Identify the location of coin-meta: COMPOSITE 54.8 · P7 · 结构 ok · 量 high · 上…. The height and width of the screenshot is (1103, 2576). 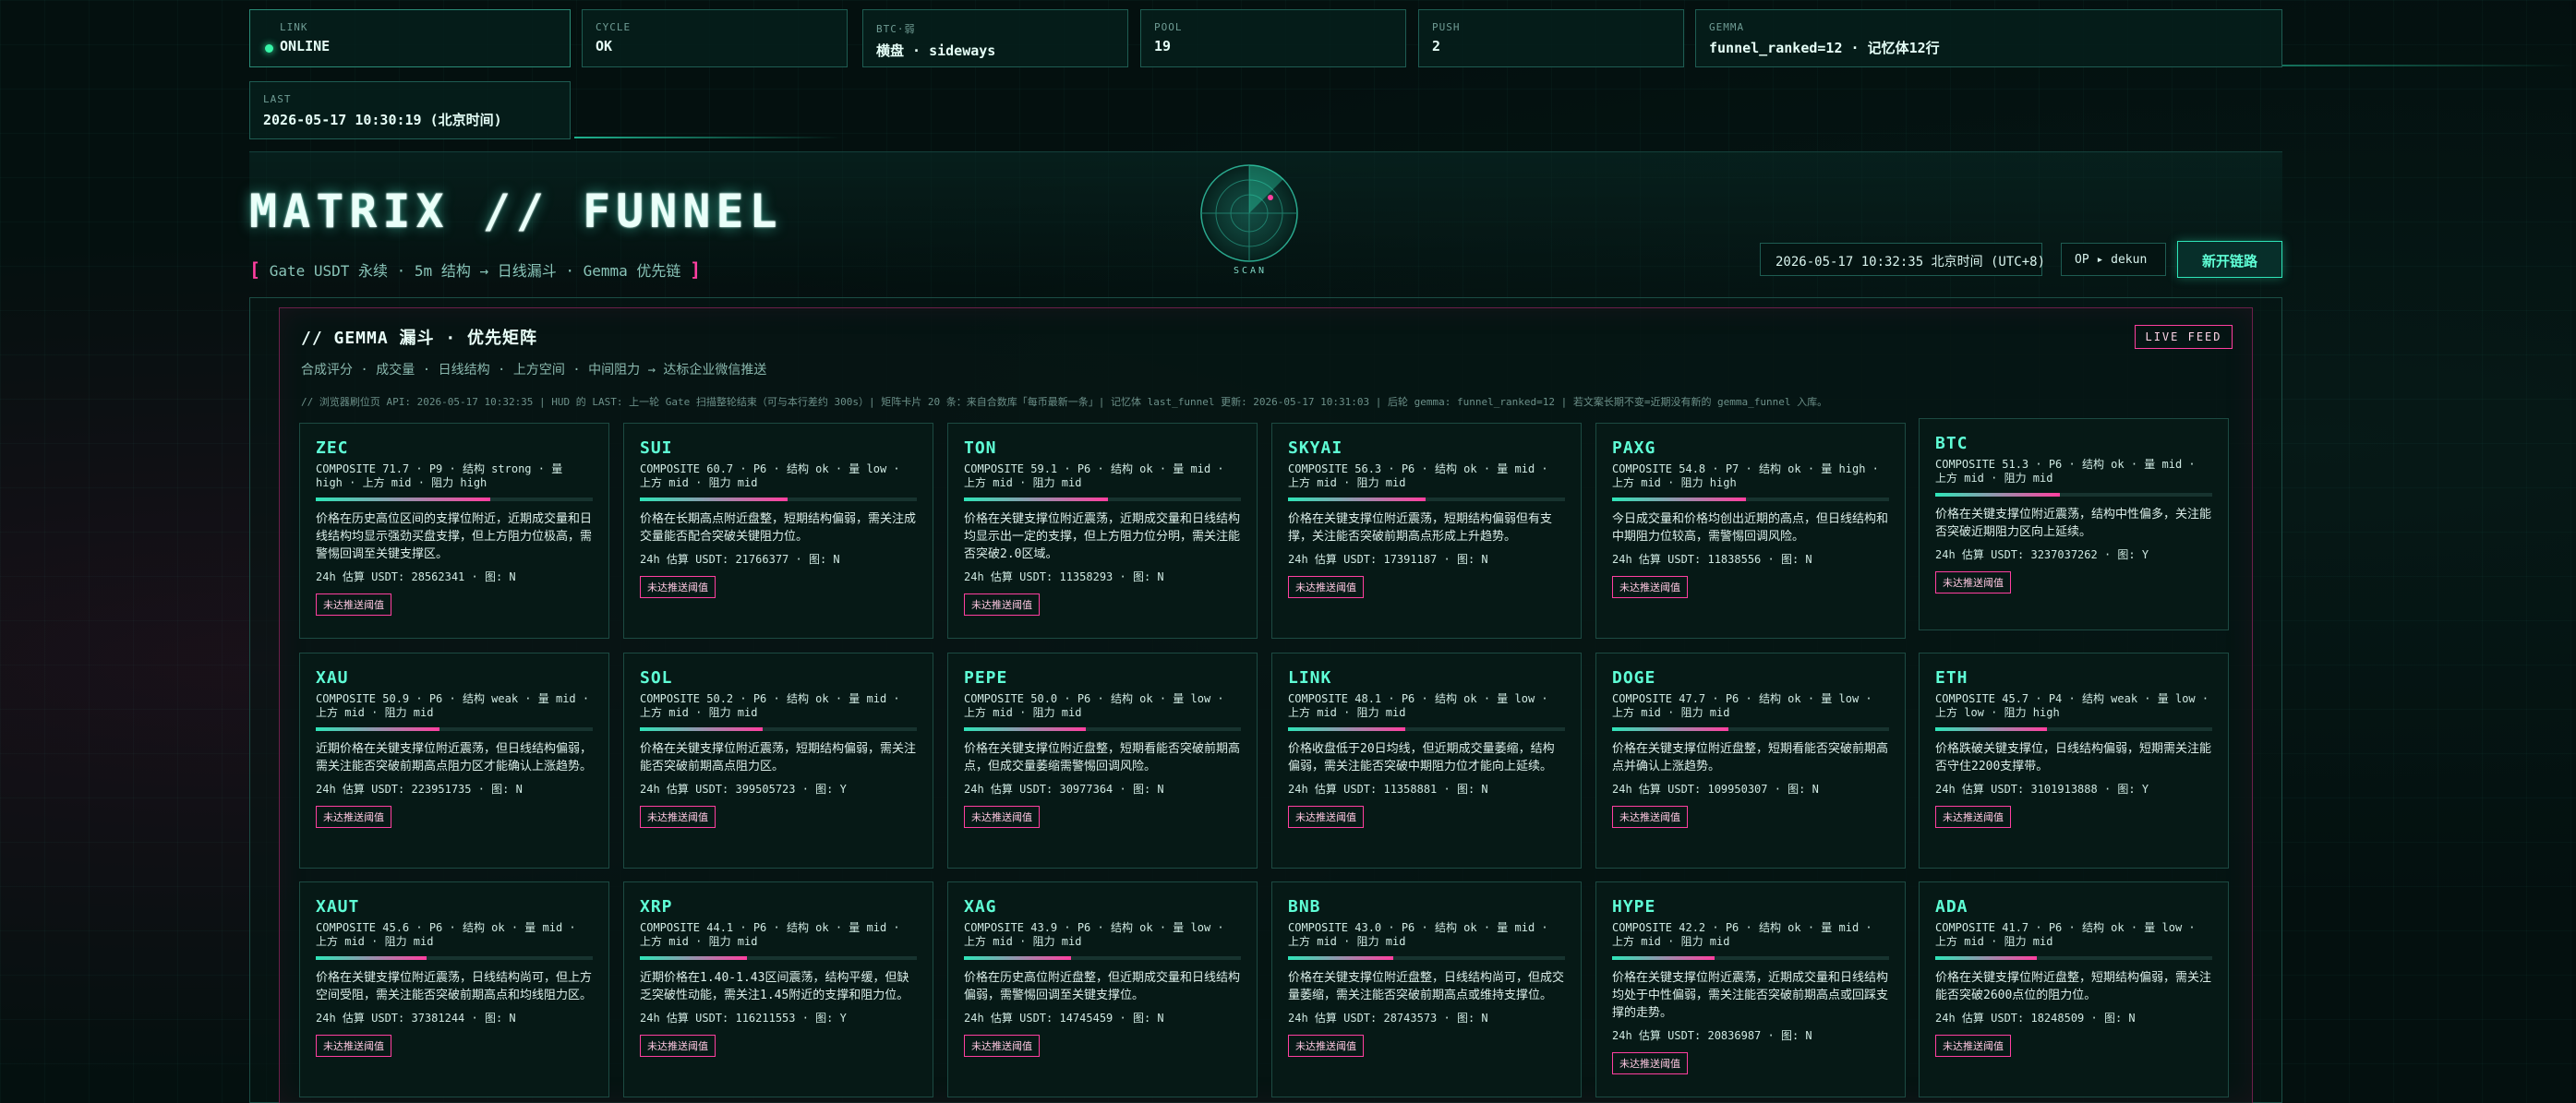
(1745, 475).